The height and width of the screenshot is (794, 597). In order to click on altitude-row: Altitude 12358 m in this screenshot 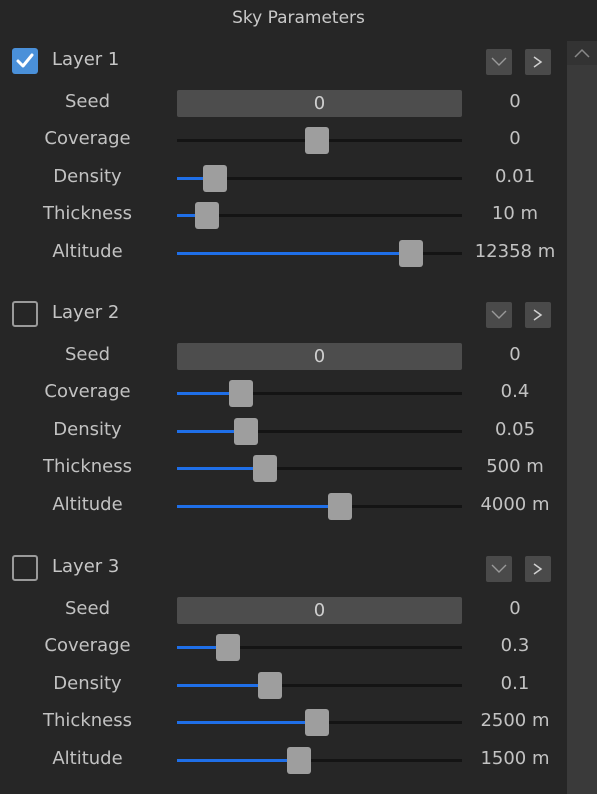, I will do `click(283, 252)`.